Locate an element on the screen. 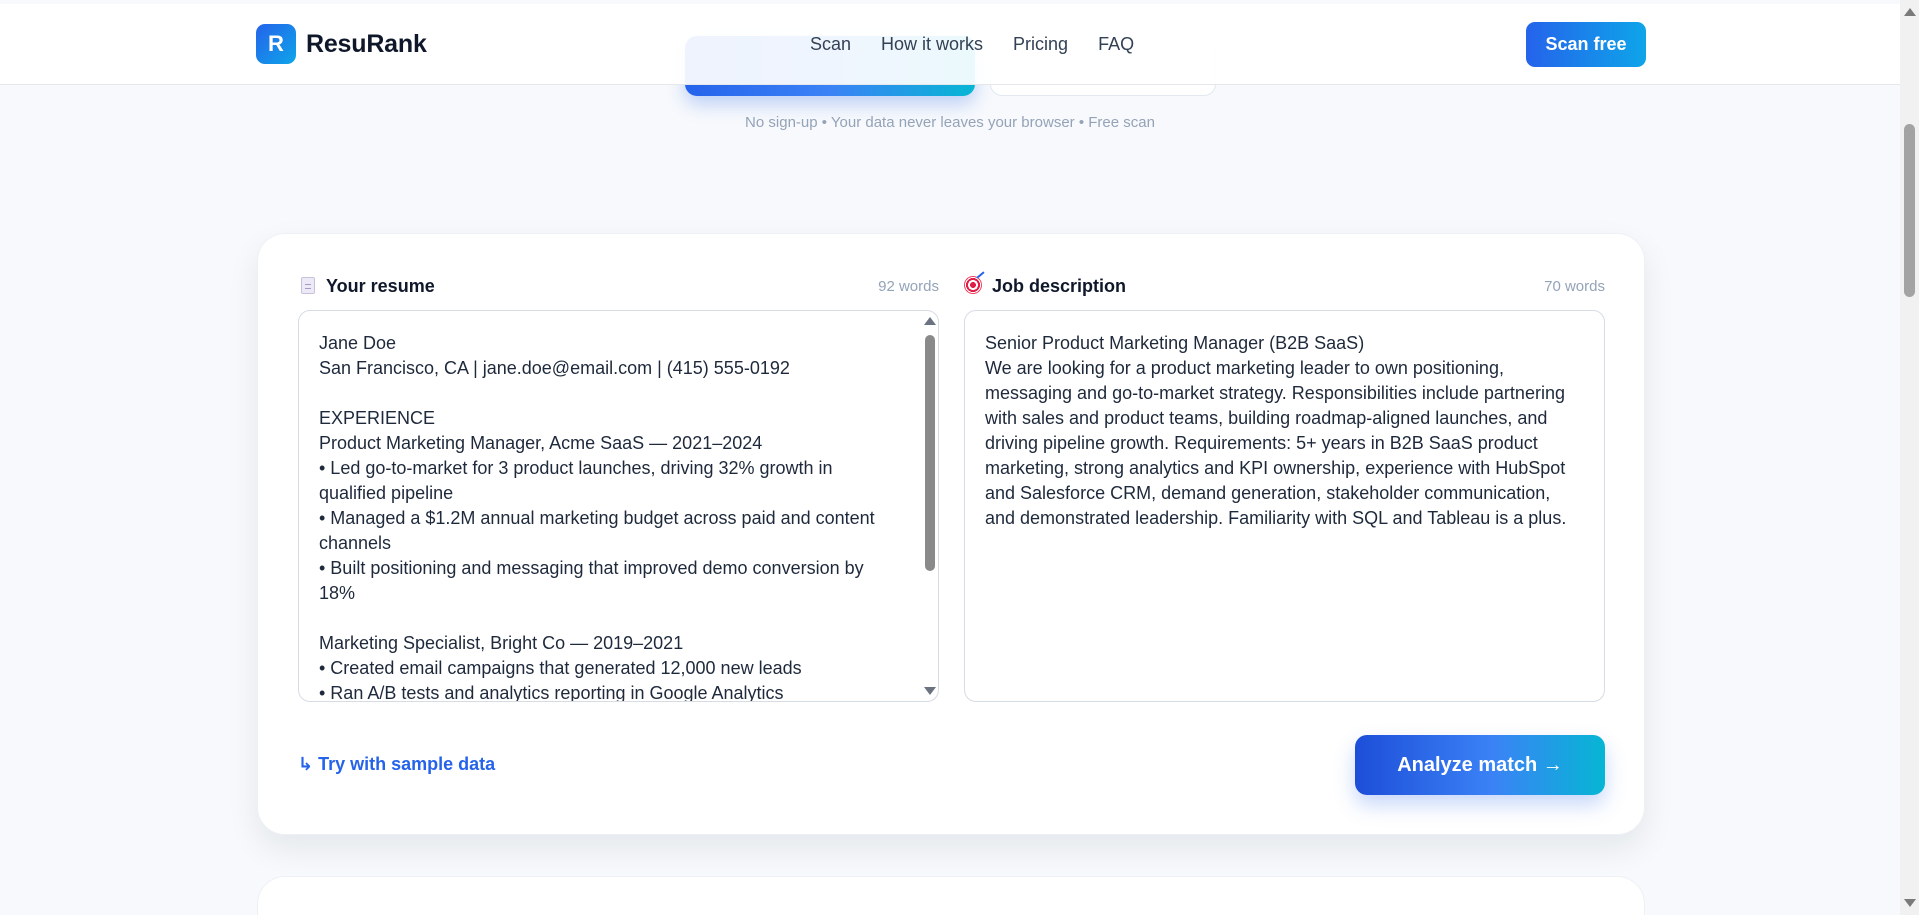 The image size is (1919, 915). job-panel-title: Job description is located at coordinates (1059, 285).